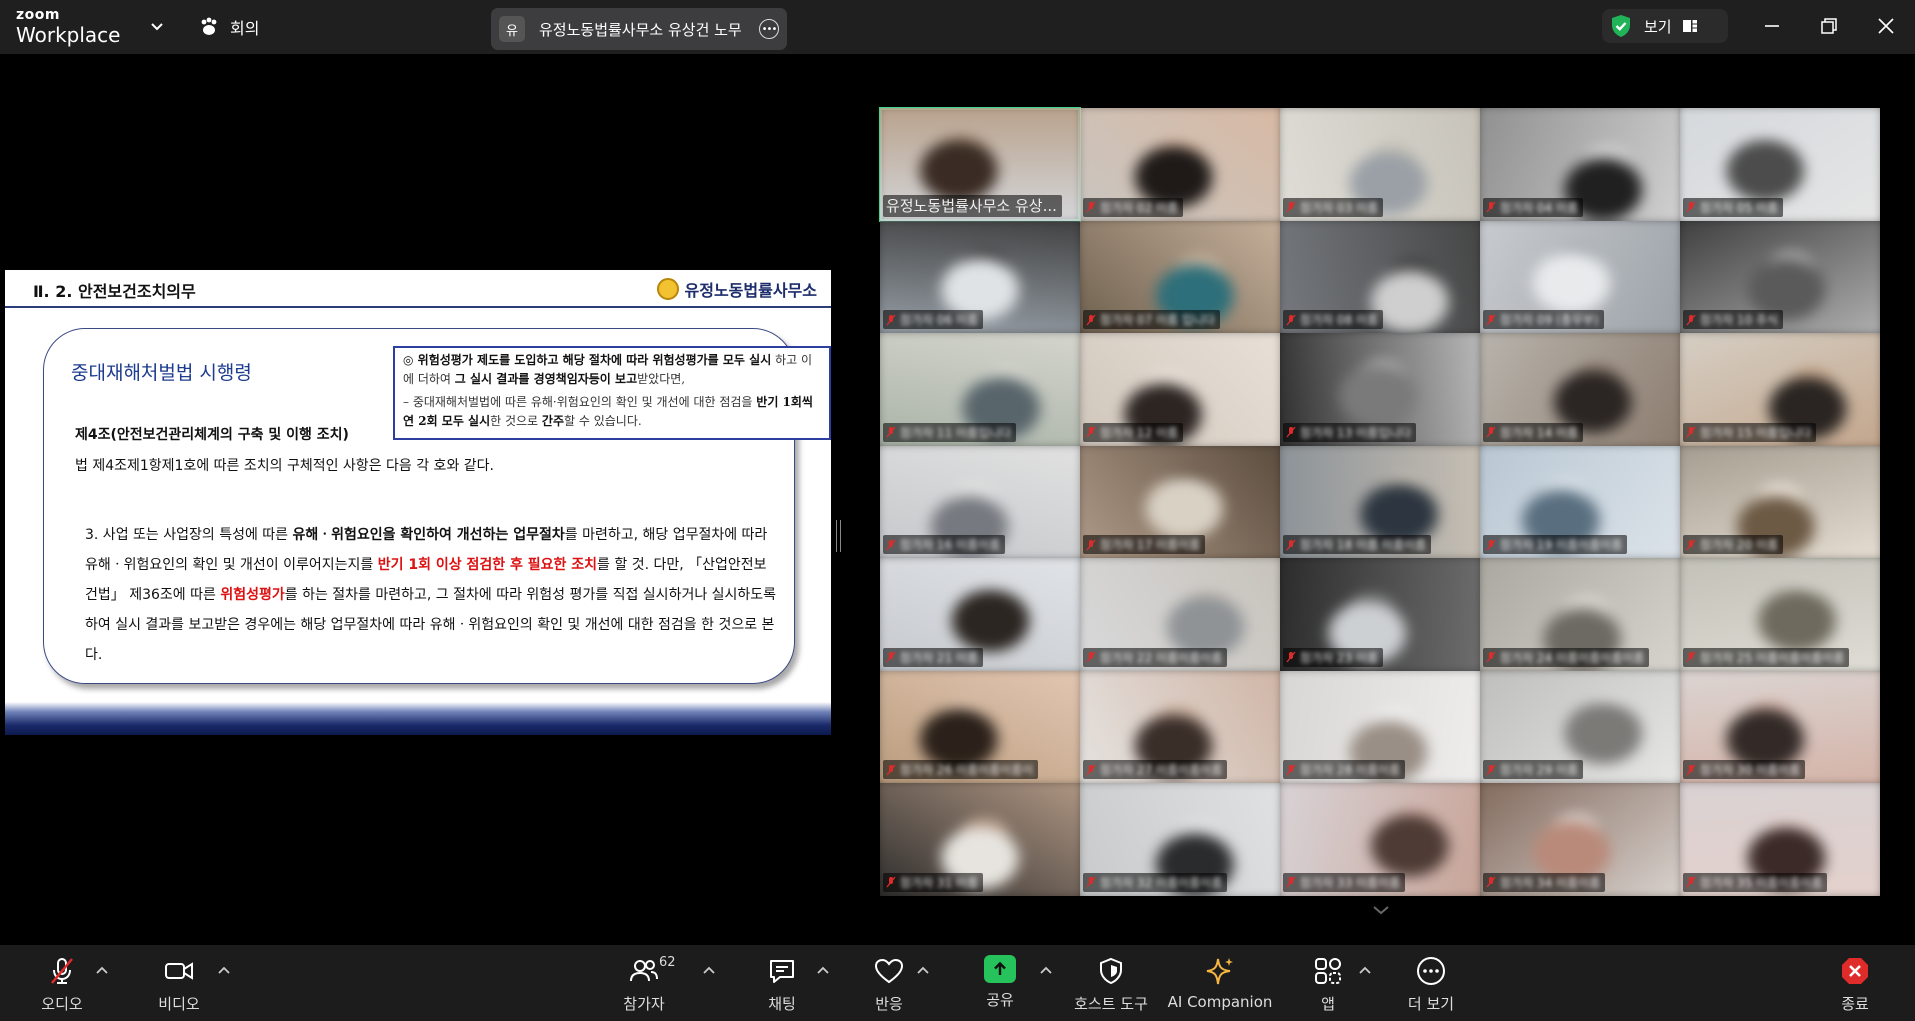 Image resolution: width=1915 pixels, height=1021 pixels. I want to click on participant-tile: 참가자 33 이름이름, so click(1380, 839).